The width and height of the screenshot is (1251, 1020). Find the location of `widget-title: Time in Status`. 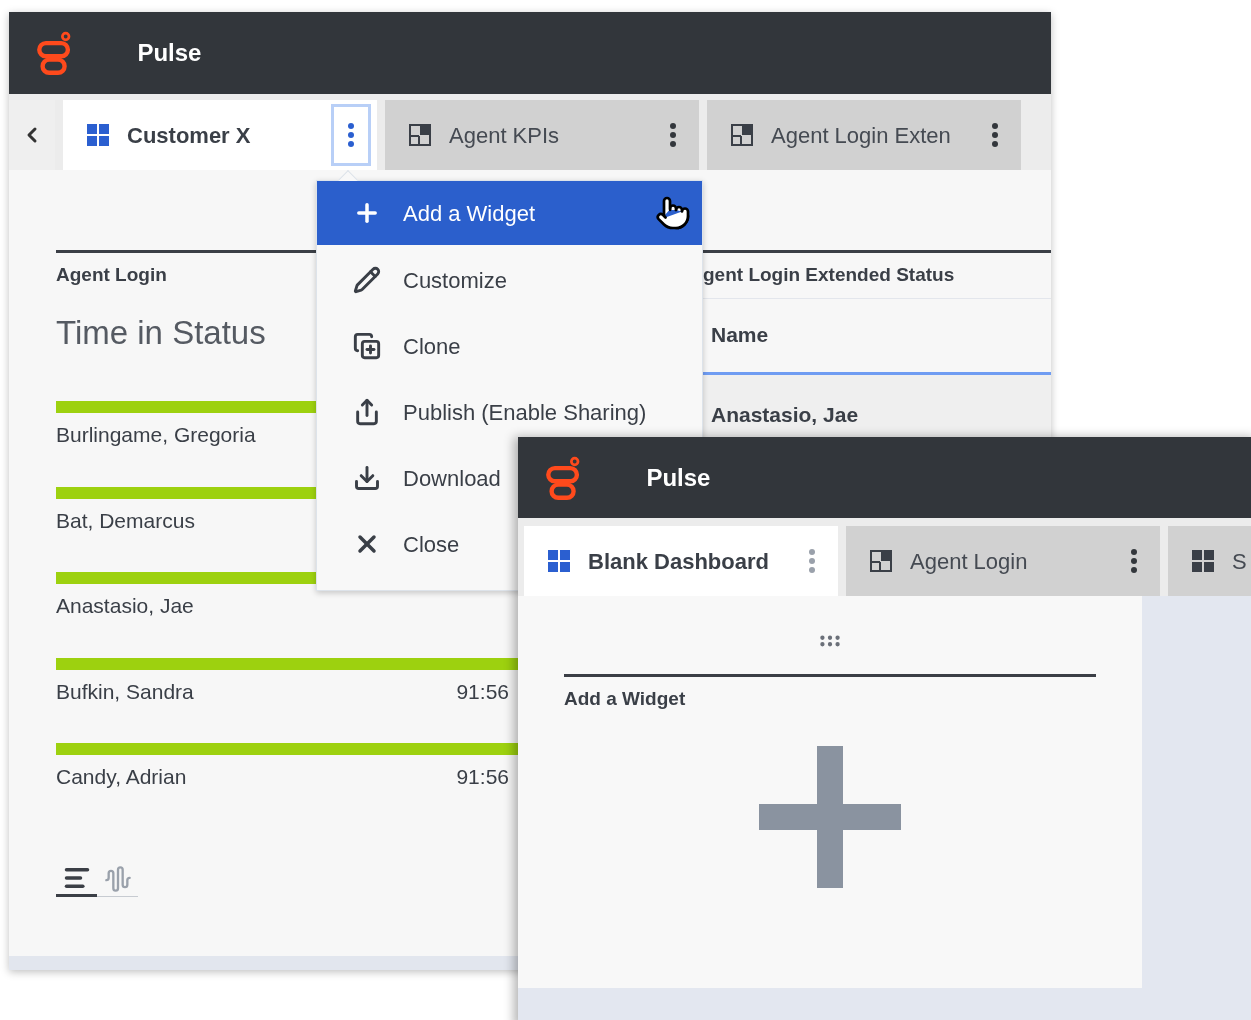

widget-title: Time in Status is located at coordinates (161, 332).